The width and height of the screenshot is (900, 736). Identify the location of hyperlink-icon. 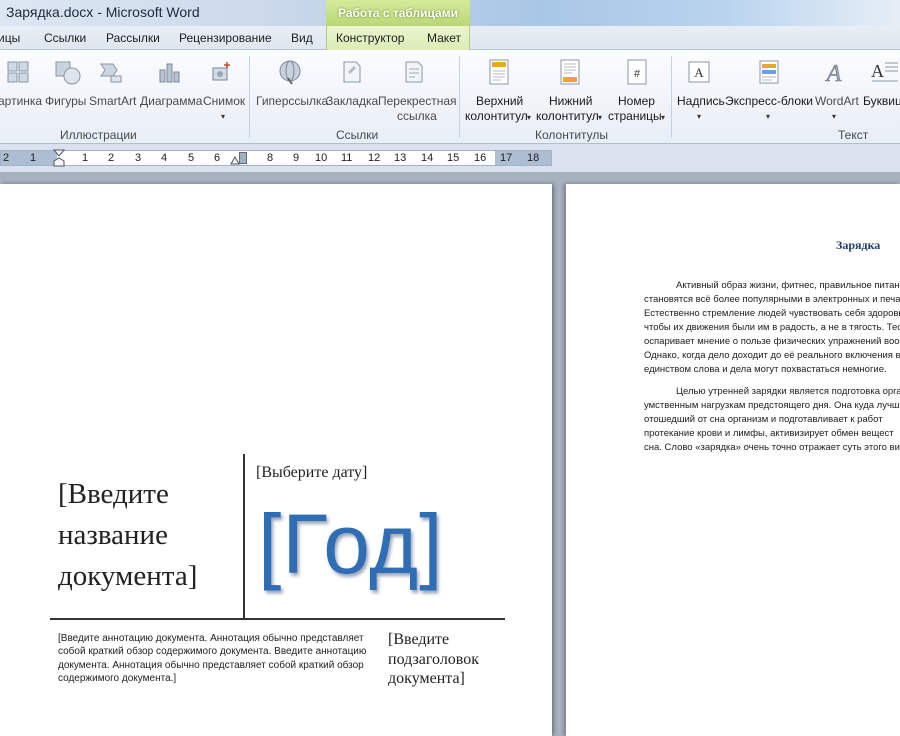
(290, 72).